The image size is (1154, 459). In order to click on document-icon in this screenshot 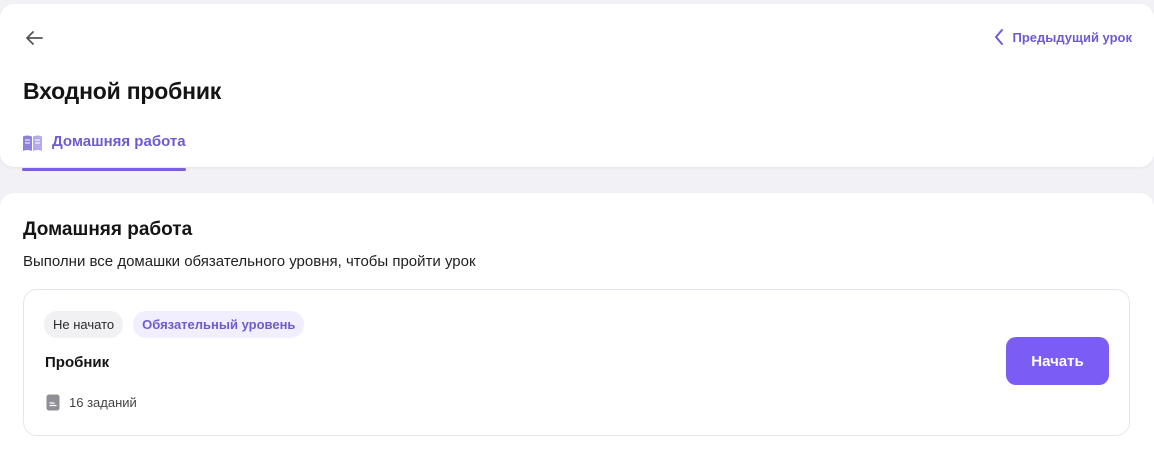, I will do `click(53, 402)`.